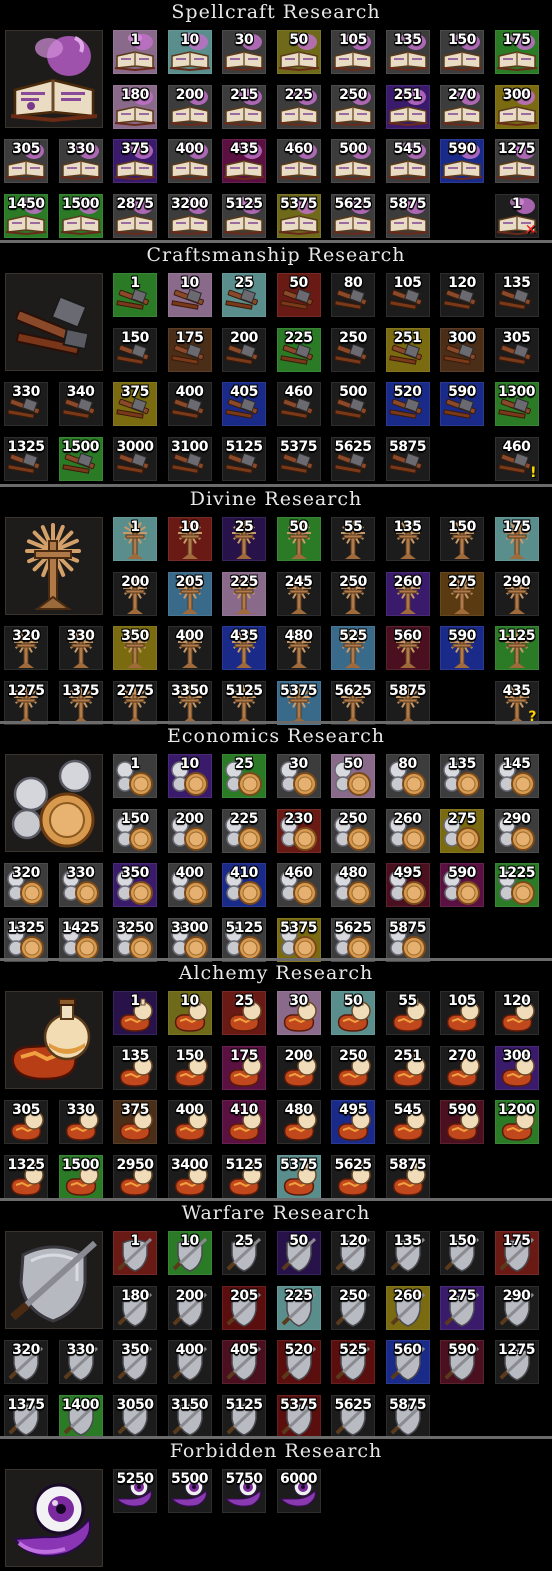 This screenshot has height=1571, width=552. What do you see at coordinates (135, 1491) in the screenshot?
I see `research-cell: 5250` at bounding box center [135, 1491].